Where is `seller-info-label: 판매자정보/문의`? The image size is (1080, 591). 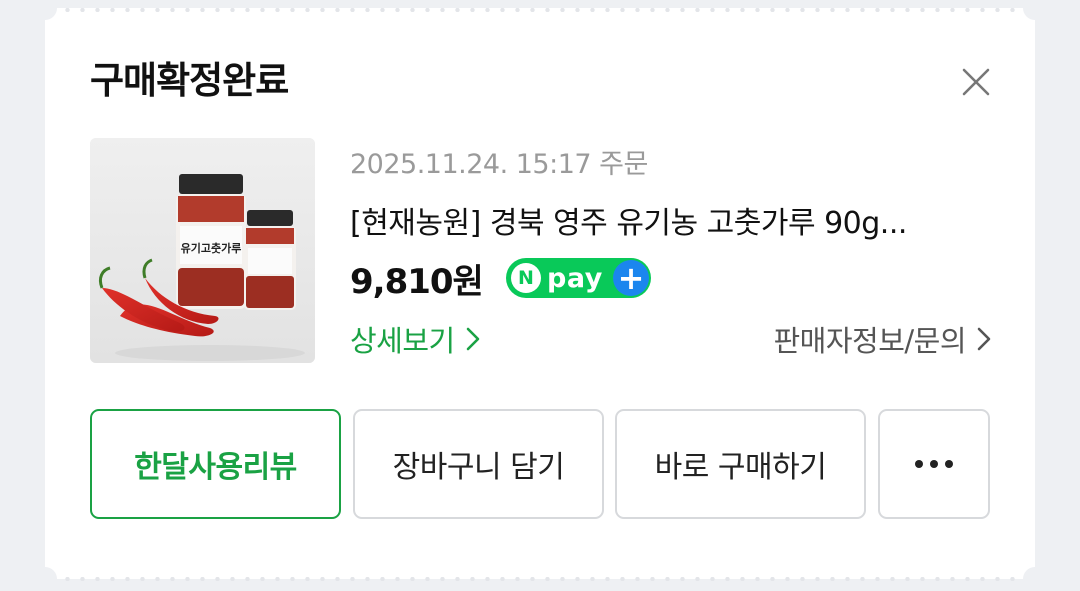 seller-info-label: 판매자정보/문의 is located at coordinates (869, 341).